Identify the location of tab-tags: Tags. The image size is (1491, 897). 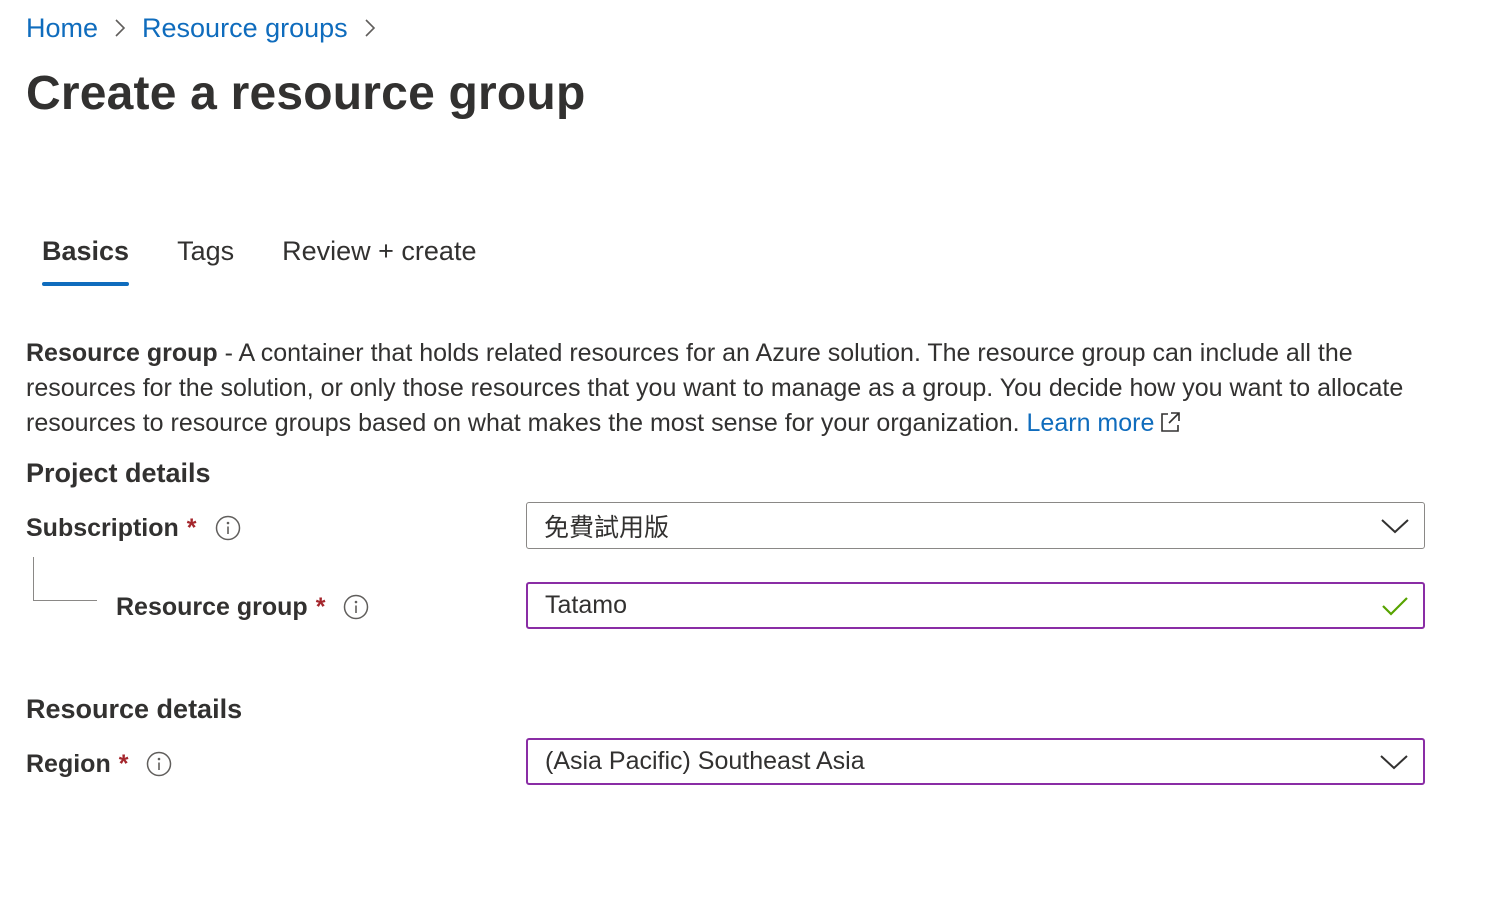
(205, 259).